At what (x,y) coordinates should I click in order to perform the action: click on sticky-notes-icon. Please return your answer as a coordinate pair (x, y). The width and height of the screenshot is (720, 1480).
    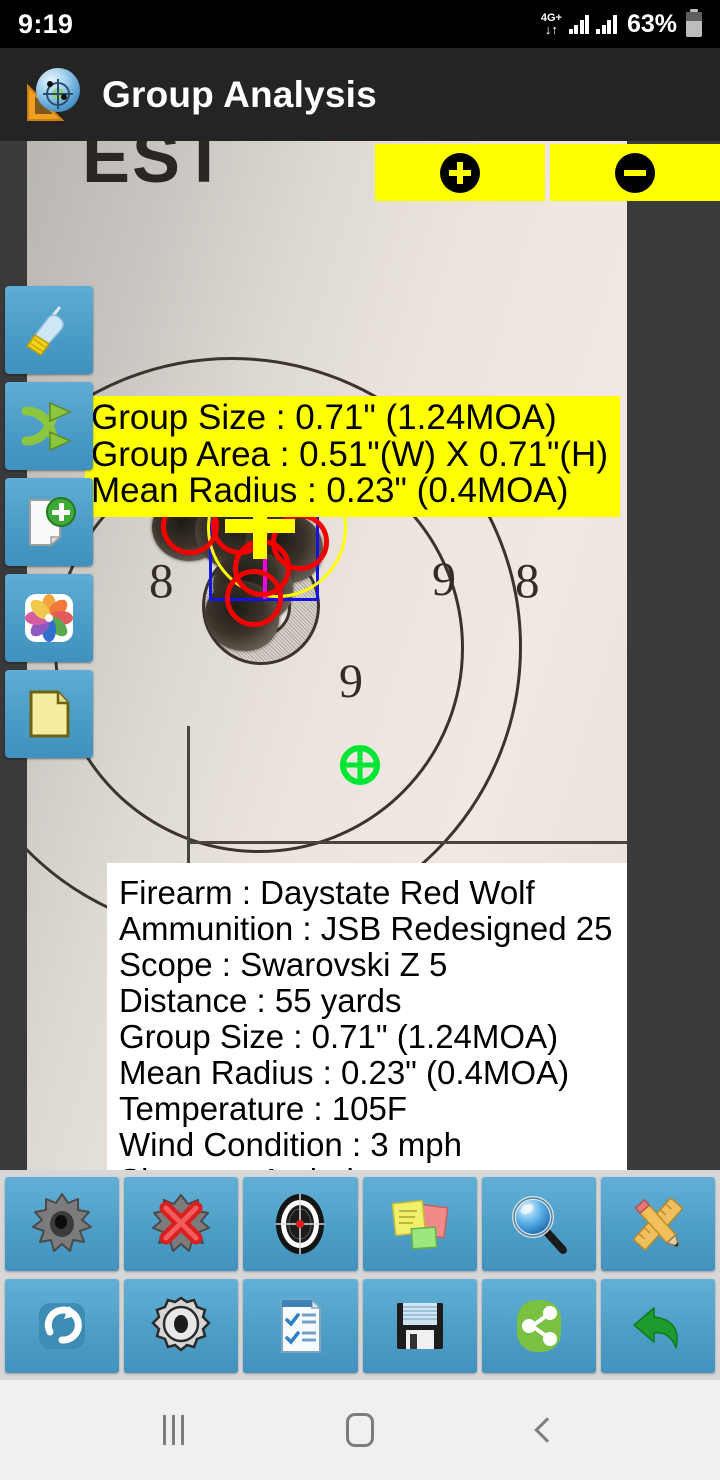
    Looking at the image, I should click on (420, 1224).